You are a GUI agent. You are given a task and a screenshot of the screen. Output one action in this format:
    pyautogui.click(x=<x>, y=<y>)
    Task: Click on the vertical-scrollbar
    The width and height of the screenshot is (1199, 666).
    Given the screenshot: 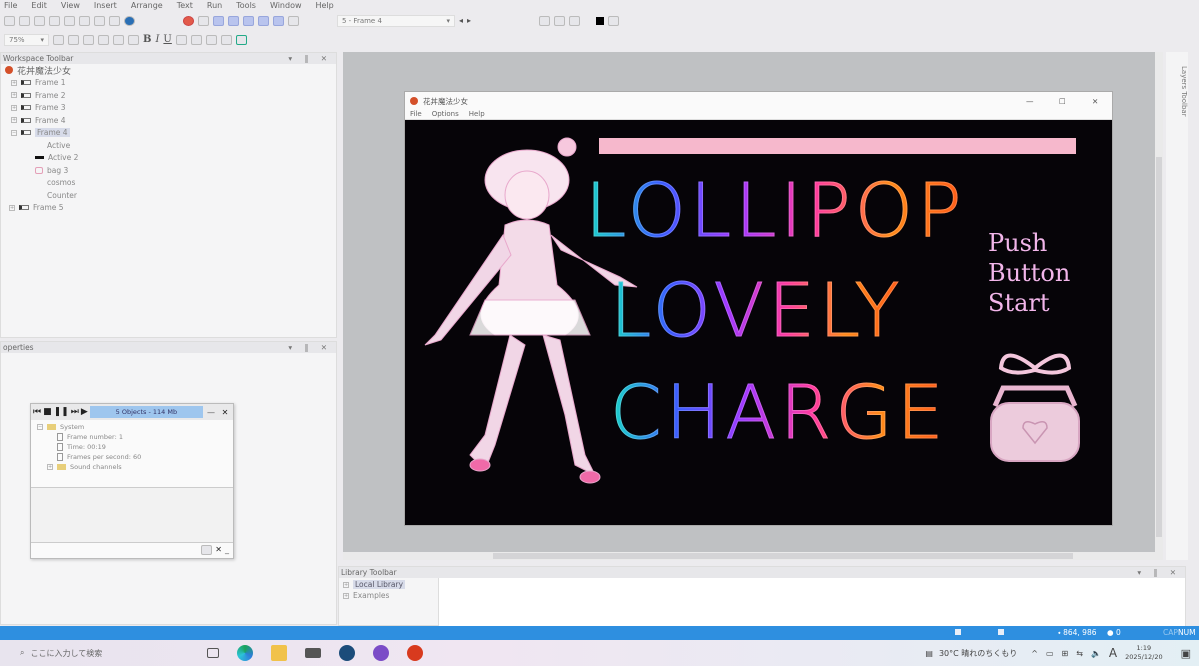 What is the action you would take?
    pyautogui.click(x=1159, y=302)
    